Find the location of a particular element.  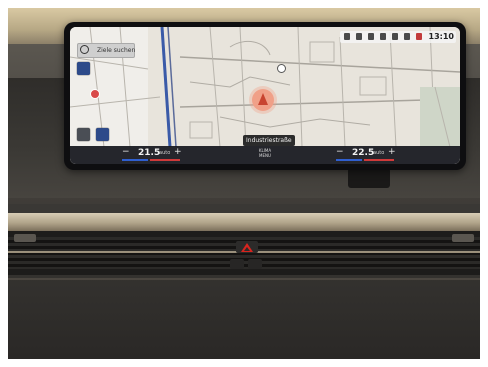

left-temperature: 21.5 is located at coordinates (149, 153).